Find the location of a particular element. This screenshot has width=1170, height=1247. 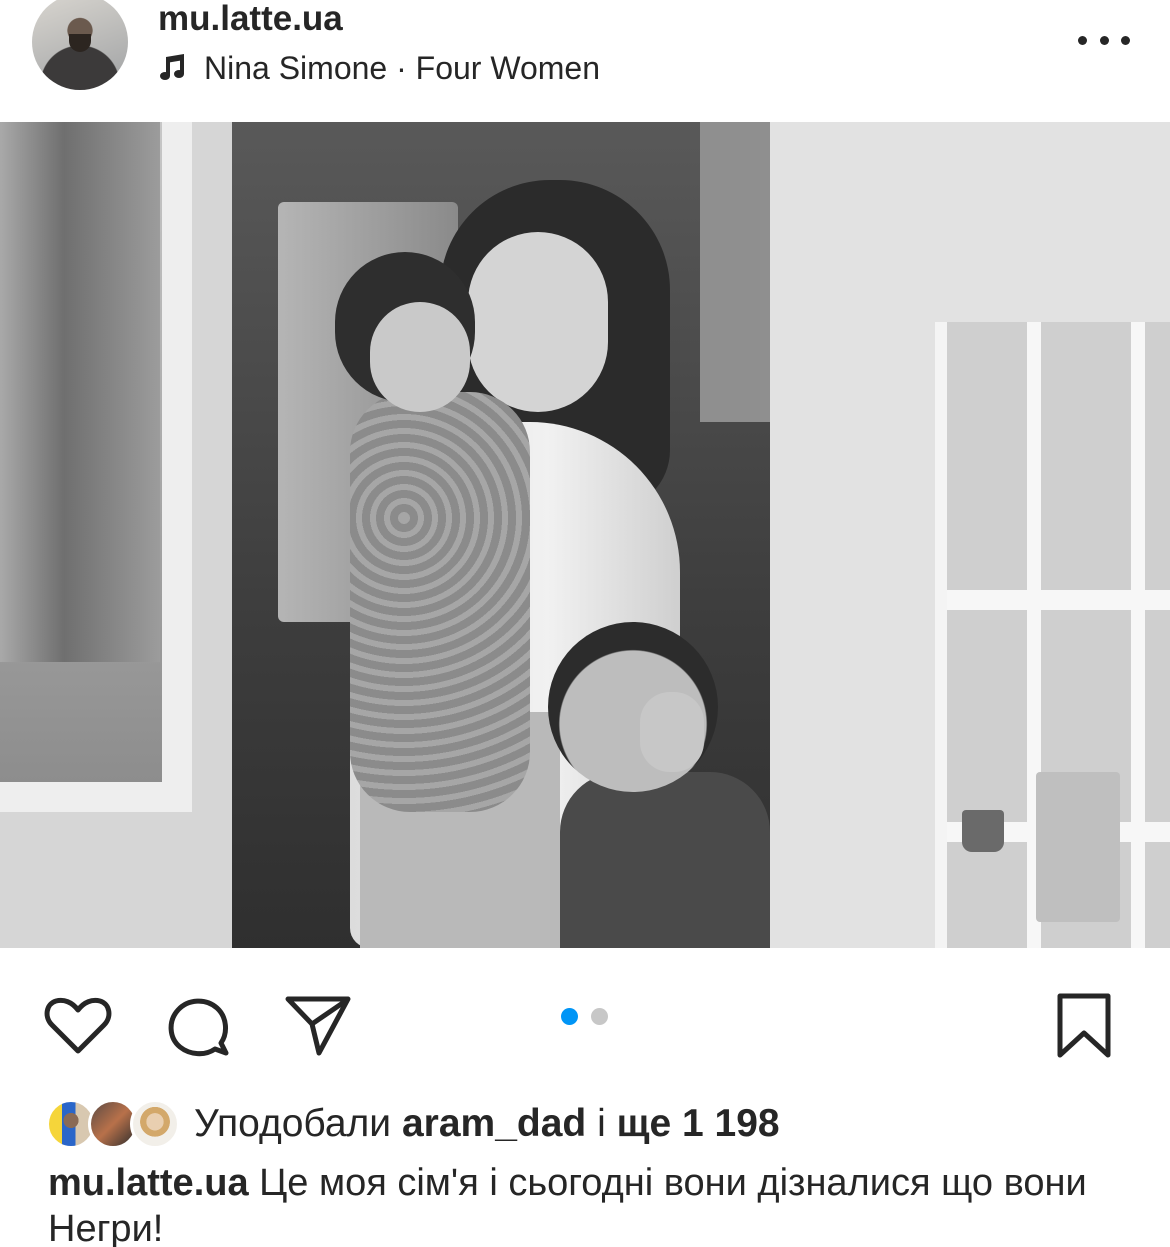

music-label: Nina Simone · Four Women is located at coordinates (402, 67).